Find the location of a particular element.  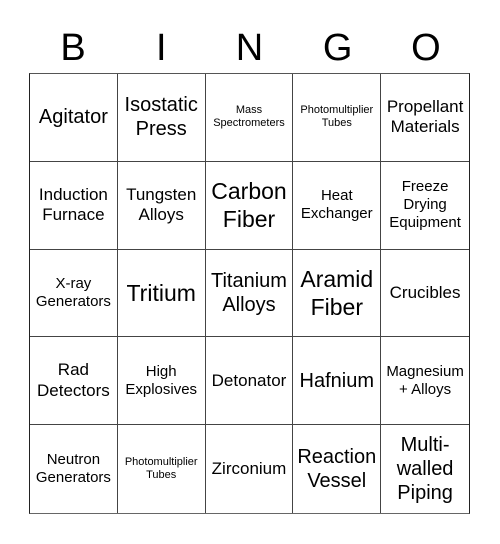

cell-label: Reaction Vessel is located at coordinates (337, 469).